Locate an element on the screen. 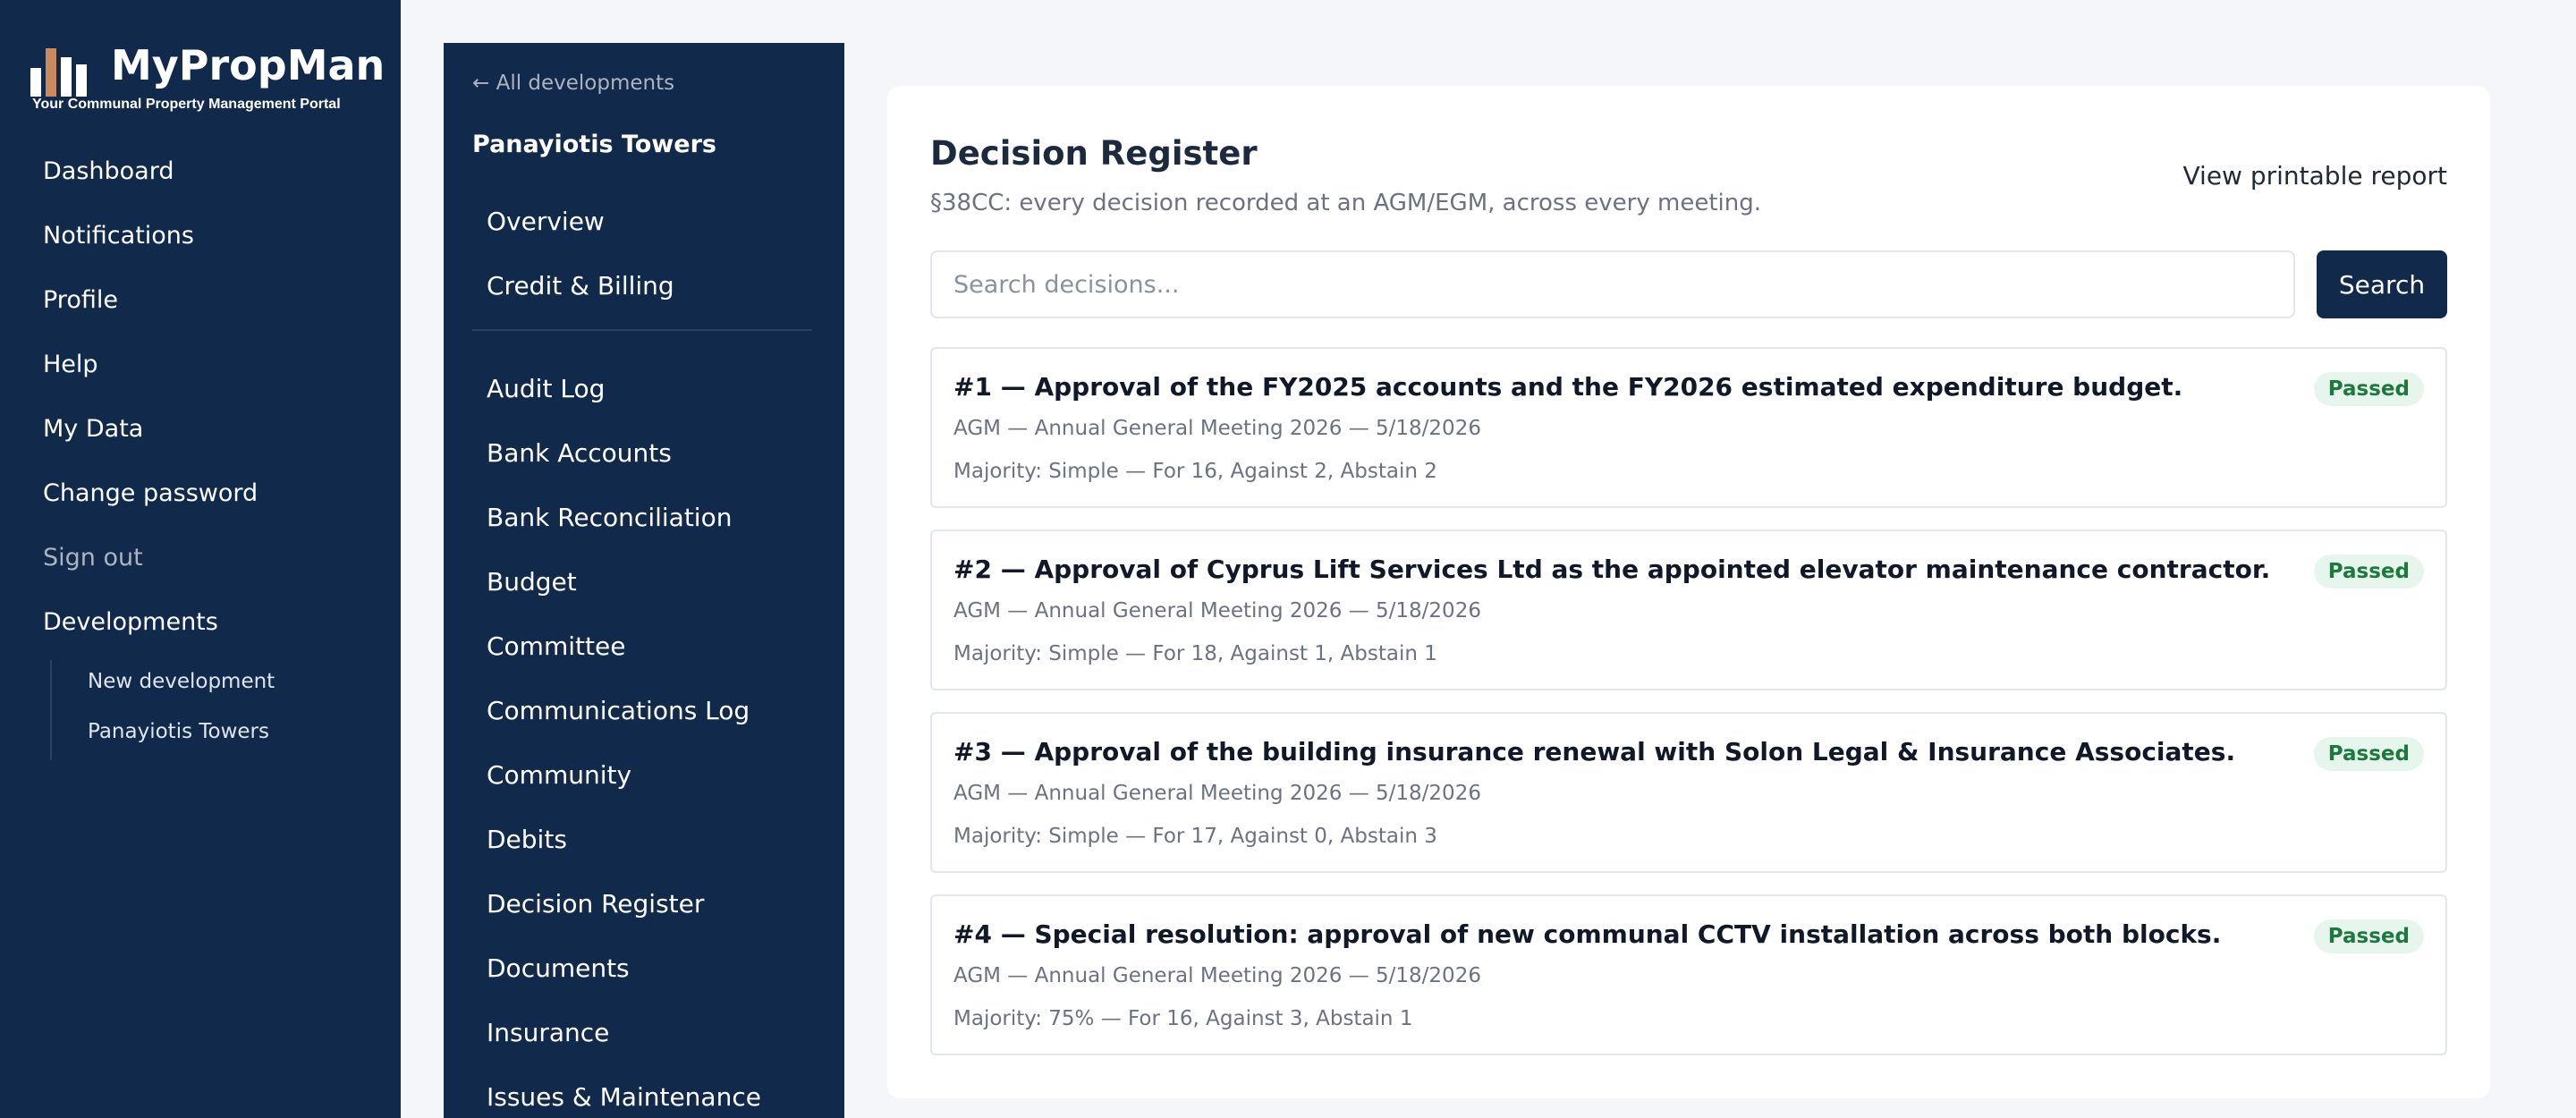 This screenshot has height=1118, width=2576. devnav-item-committee: Committee is located at coordinates (624, 652).